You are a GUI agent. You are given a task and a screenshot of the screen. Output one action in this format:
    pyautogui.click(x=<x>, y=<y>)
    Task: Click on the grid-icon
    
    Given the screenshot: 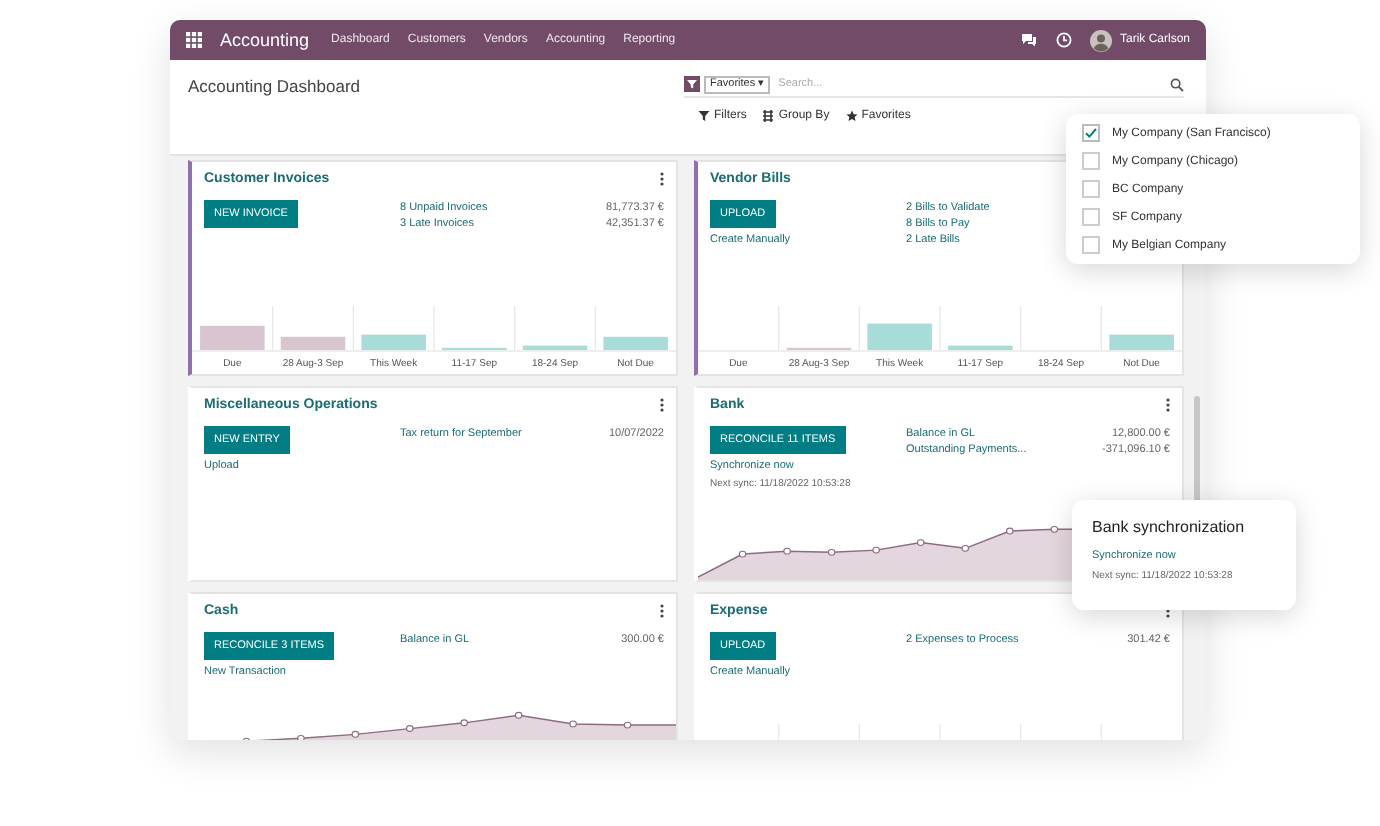 What is the action you would take?
    pyautogui.click(x=768, y=116)
    